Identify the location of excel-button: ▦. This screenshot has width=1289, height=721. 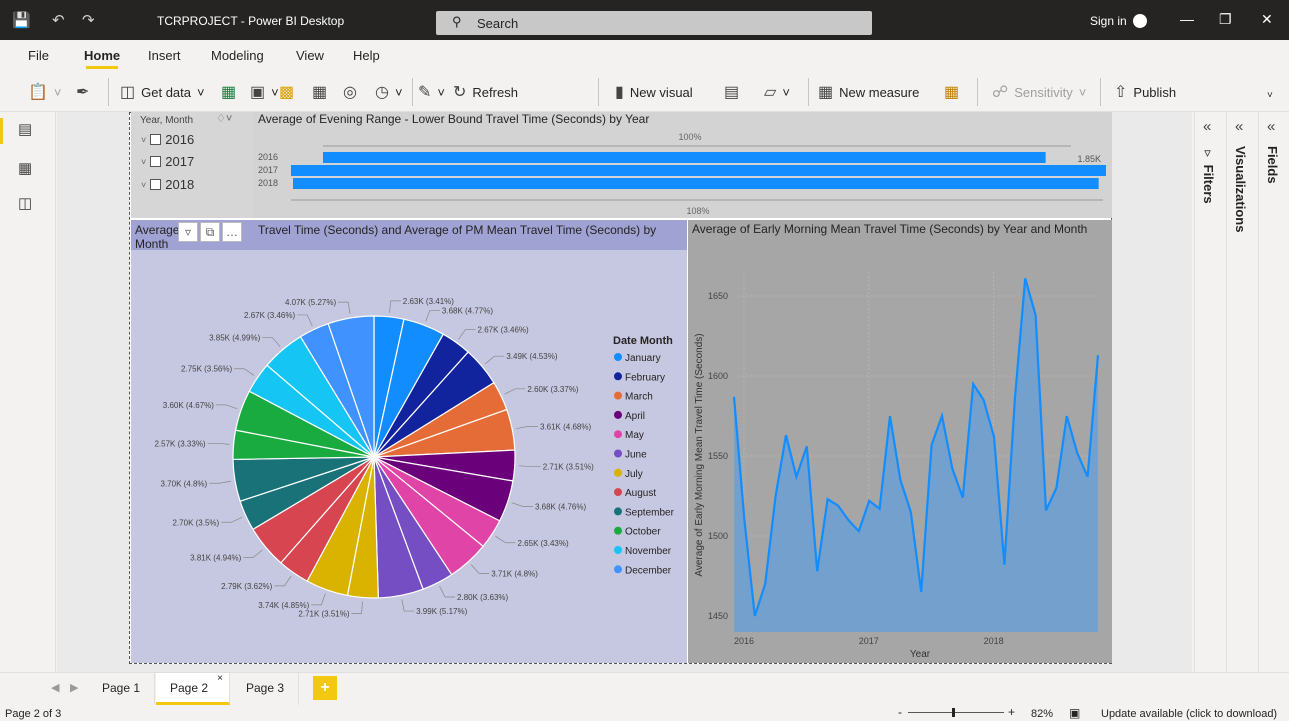
(228, 92).